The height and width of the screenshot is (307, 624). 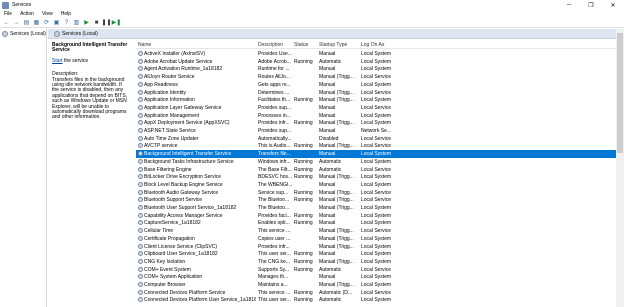 What do you see at coordinates (66, 14) in the screenshot?
I see `menu-help: Help` at bounding box center [66, 14].